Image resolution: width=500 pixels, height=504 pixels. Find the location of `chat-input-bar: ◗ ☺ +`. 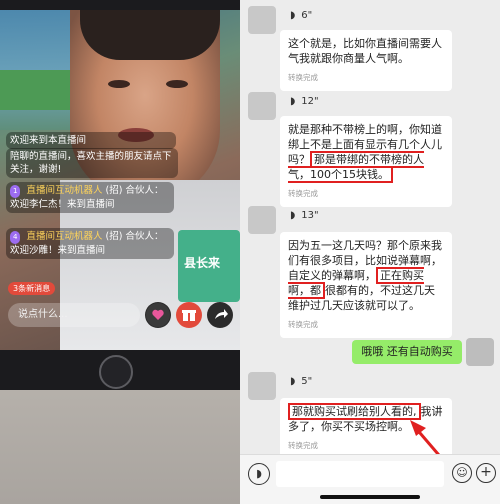

chat-input-bar: ◗ ☺ + is located at coordinates (370, 479).